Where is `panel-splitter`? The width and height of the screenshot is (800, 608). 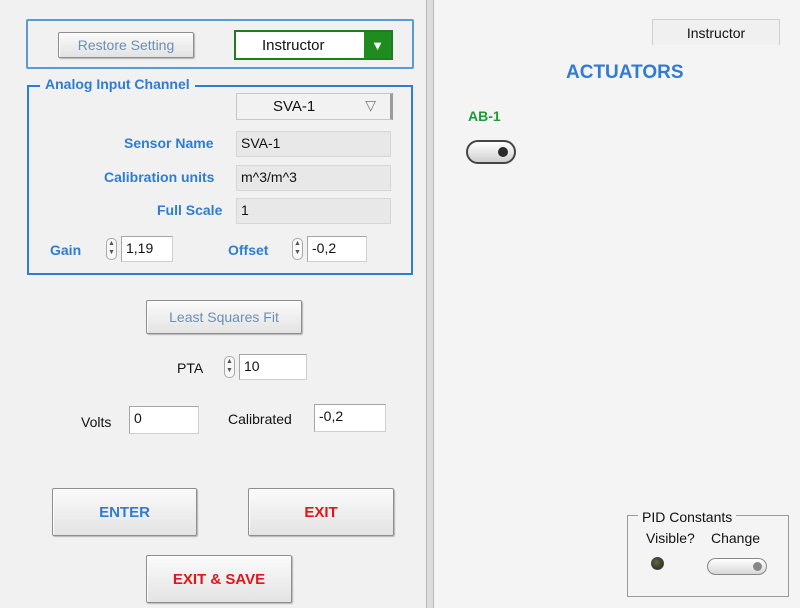 panel-splitter is located at coordinates (430, 304).